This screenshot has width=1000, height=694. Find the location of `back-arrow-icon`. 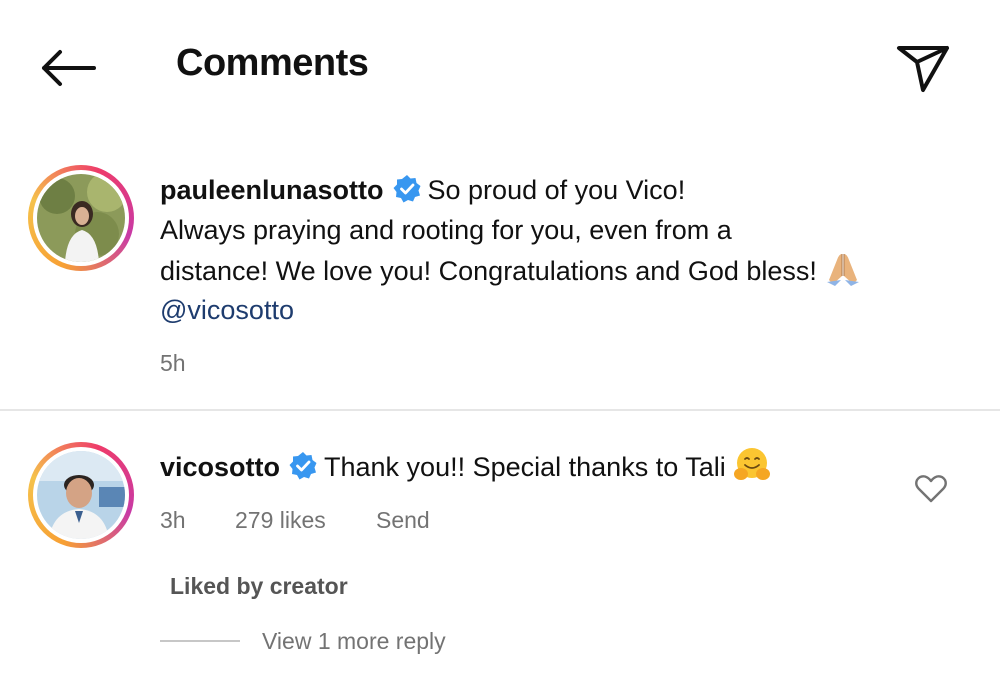

back-arrow-icon is located at coordinates (69, 68).